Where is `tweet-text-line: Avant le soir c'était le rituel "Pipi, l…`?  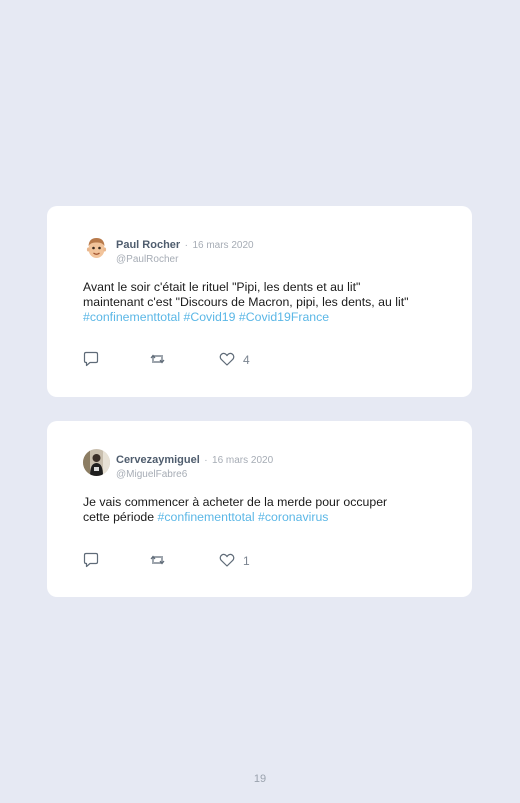
tweet-text-line: Avant le soir c'était le rituel "Pipi, l… is located at coordinates (222, 287).